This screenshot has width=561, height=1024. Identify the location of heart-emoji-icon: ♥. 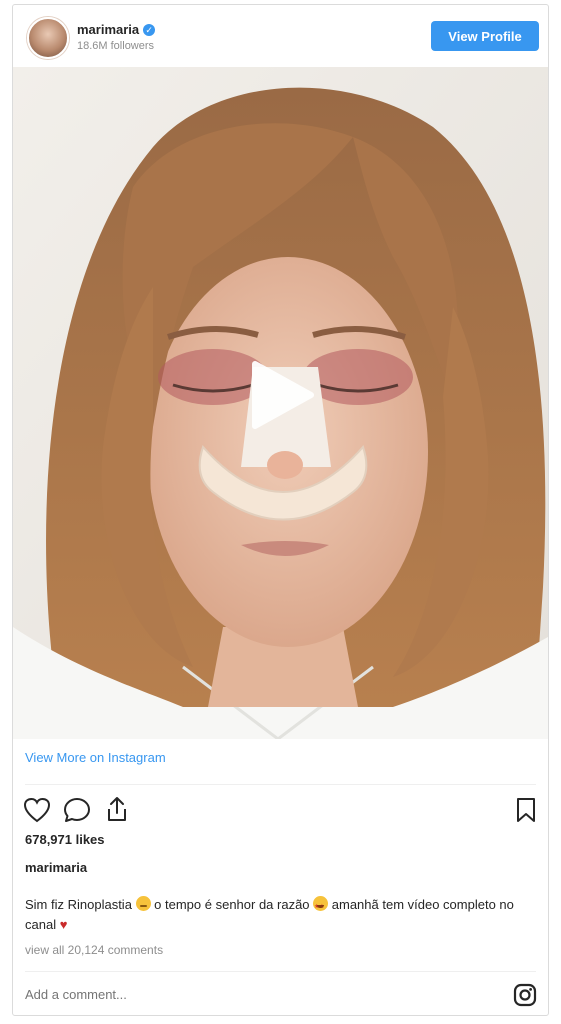
(63, 924).